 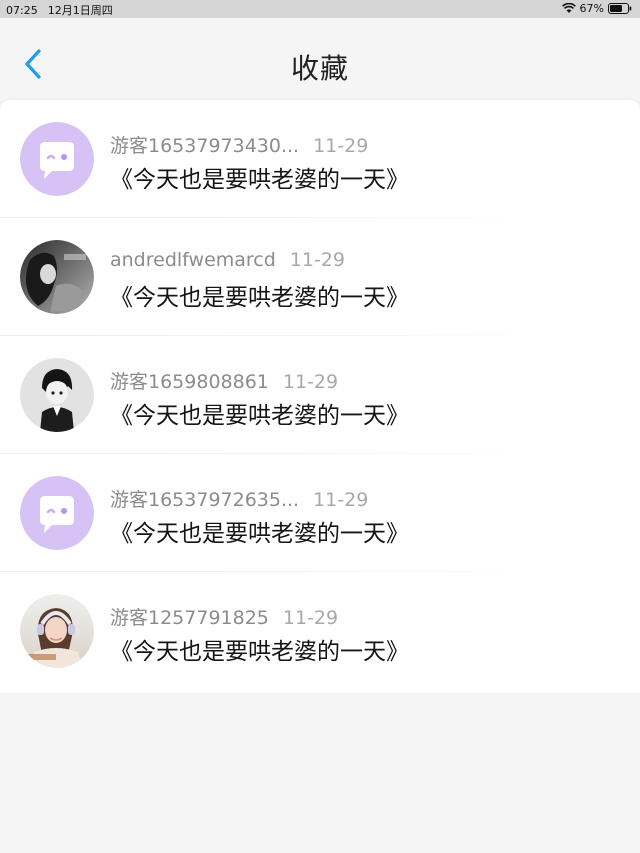 I want to click on item-meta: 游客16537973430... 11-29, so click(x=239, y=144).